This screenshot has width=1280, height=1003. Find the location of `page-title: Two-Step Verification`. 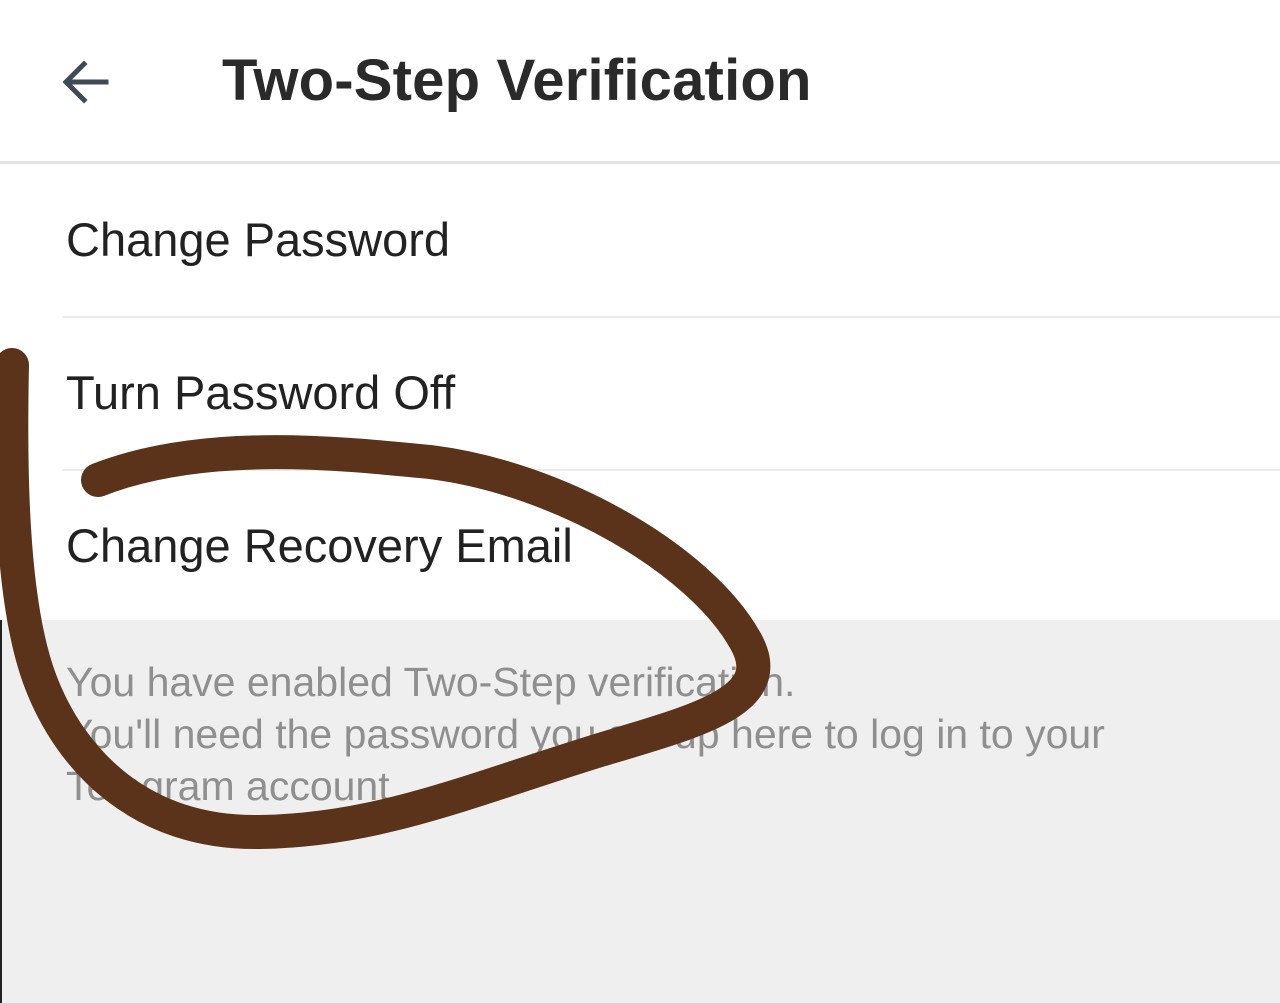

page-title: Two-Step Verification is located at coordinates (517, 80).